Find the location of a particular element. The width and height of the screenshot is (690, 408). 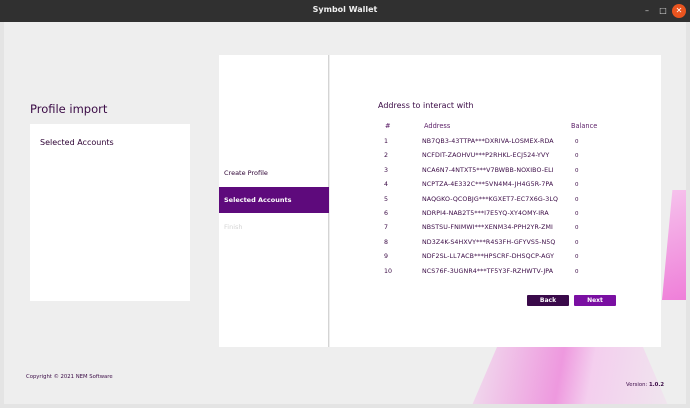

version-info: Version: 1.0.2 is located at coordinates (645, 385).